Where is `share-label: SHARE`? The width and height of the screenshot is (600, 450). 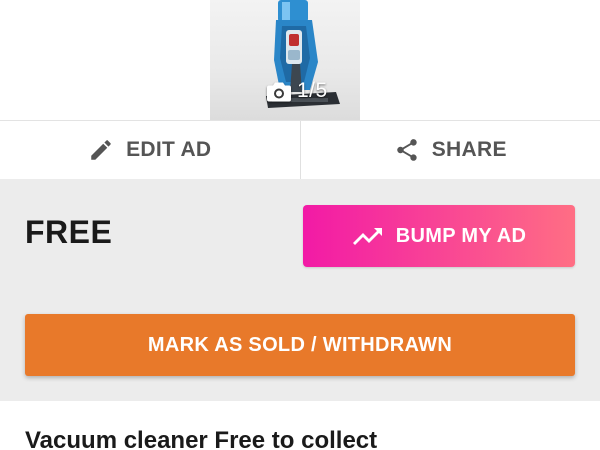 share-label: SHARE is located at coordinates (469, 149).